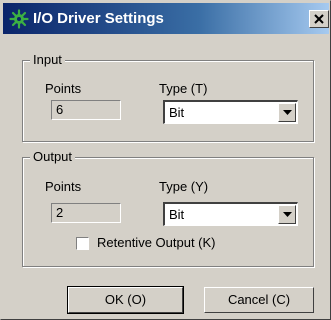 This screenshot has width=331, height=320. Describe the element at coordinates (63, 88) in the screenshot. I see `input-points-label: Points` at that location.